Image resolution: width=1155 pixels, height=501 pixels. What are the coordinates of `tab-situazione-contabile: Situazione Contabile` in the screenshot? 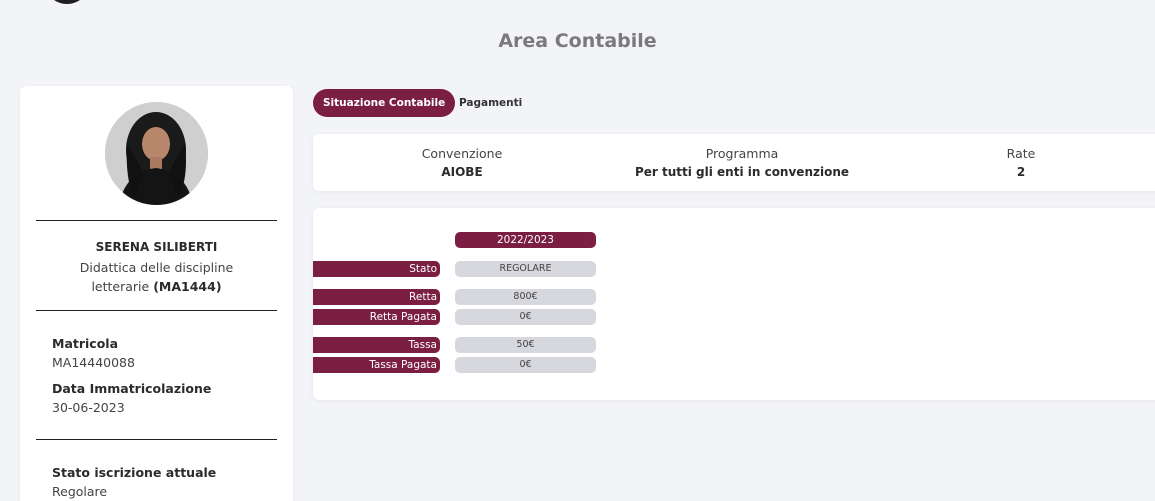 It's located at (384, 103).